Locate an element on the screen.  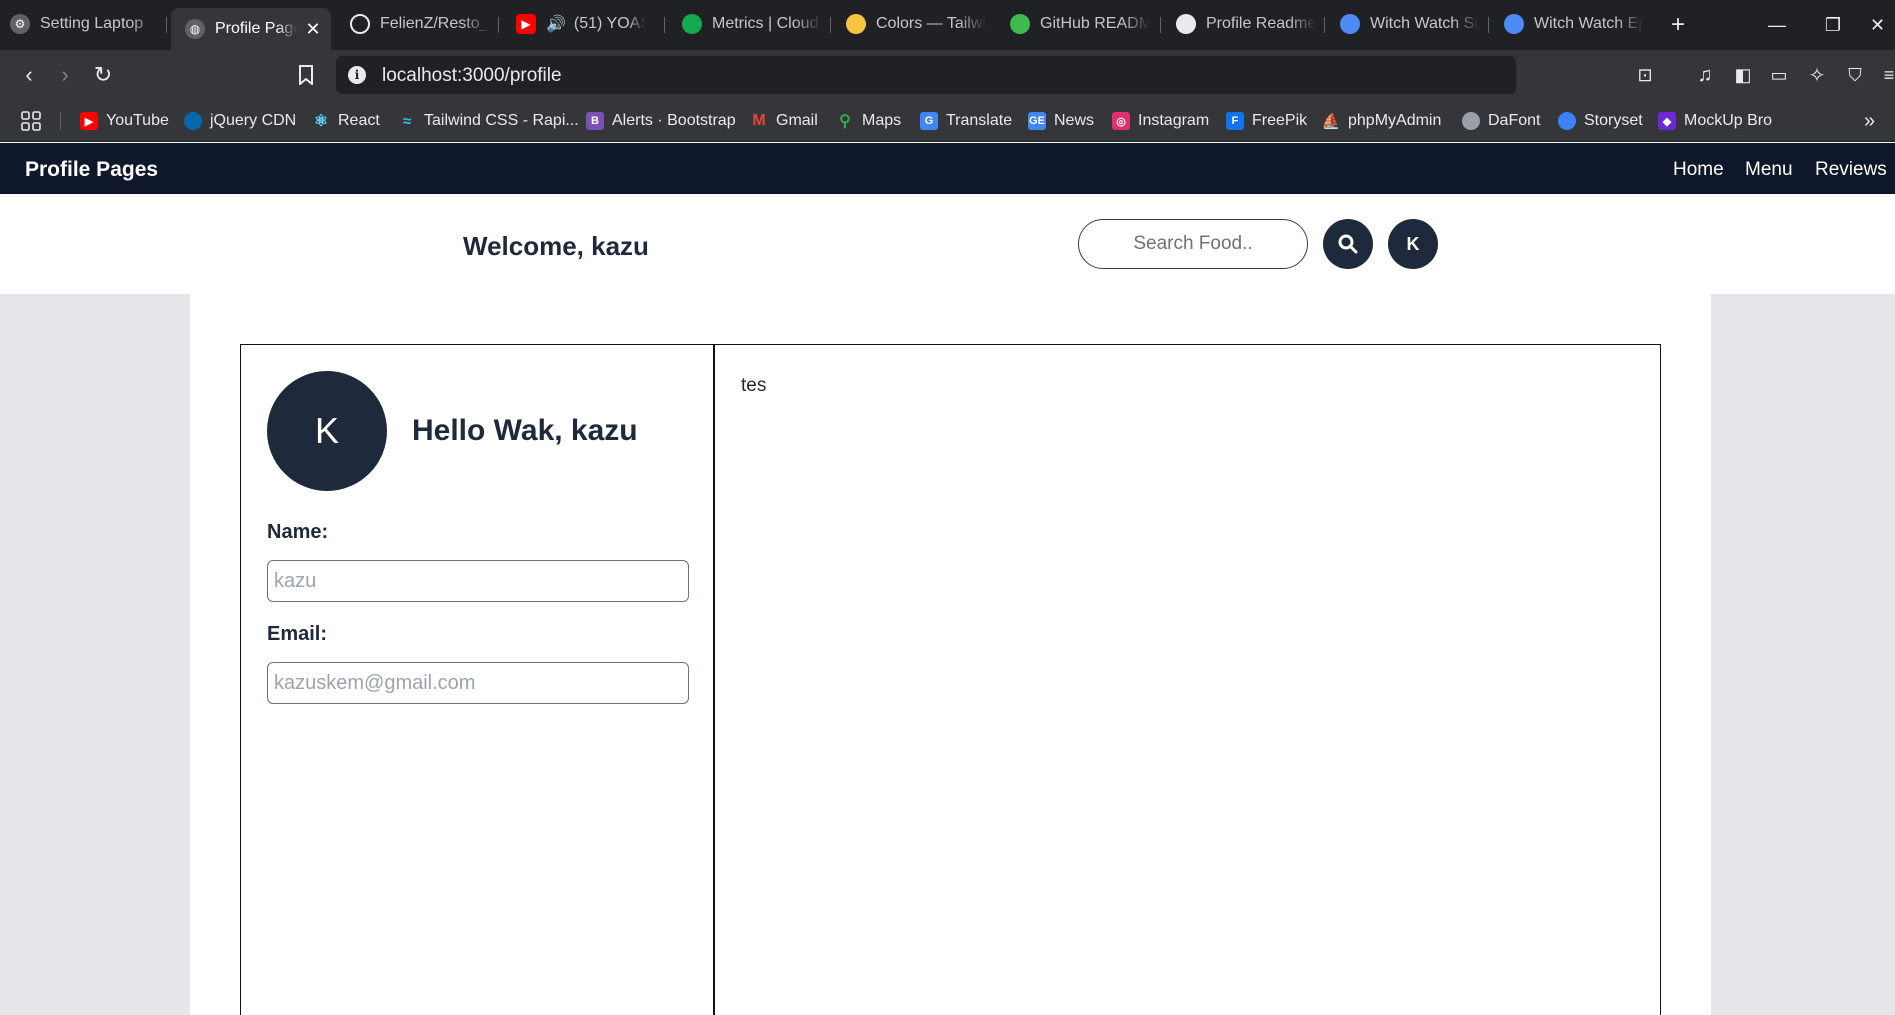
bookmark-label: phpMyAdmin is located at coordinates (1395, 120).